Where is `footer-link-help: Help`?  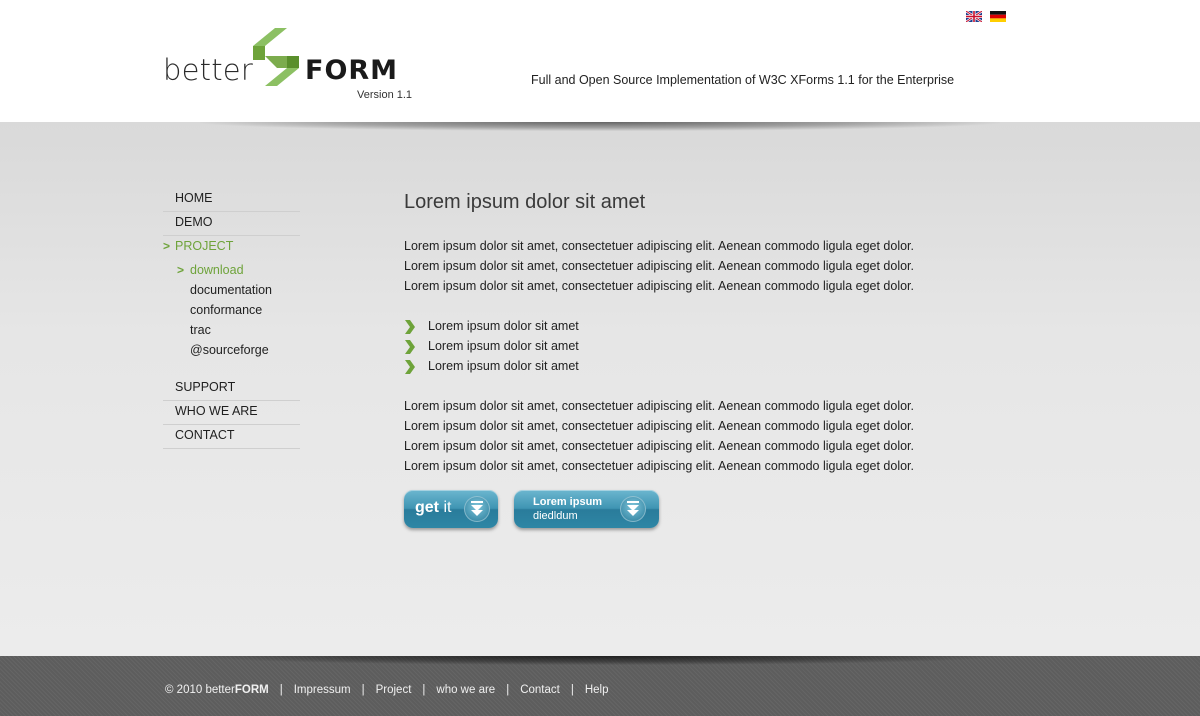
footer-link-help: Help is located at coordinates (597, 690).